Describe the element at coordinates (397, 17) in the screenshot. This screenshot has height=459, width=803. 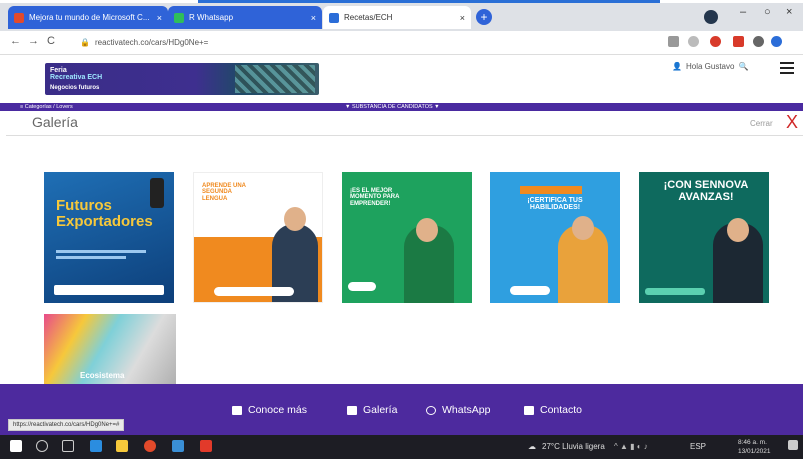
I see `browser-tab-3-active: Recetas/ECH ×` at that location.